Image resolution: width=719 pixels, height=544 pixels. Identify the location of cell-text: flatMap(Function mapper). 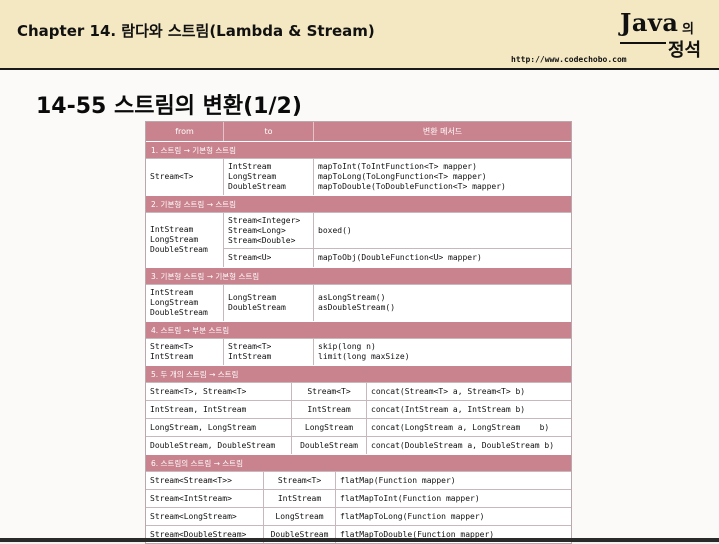
(398, 480).